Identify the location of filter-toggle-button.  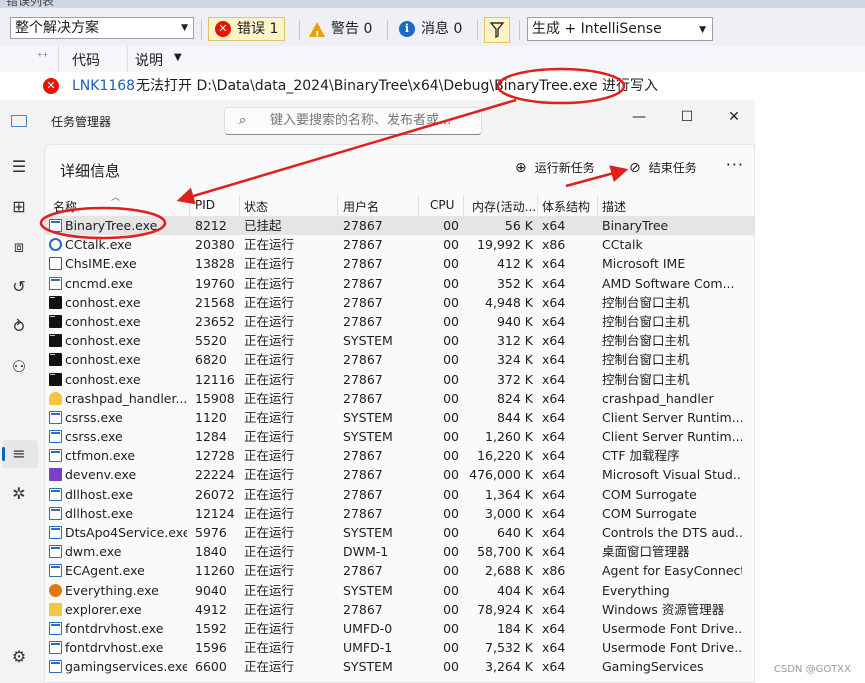
(497, 30).